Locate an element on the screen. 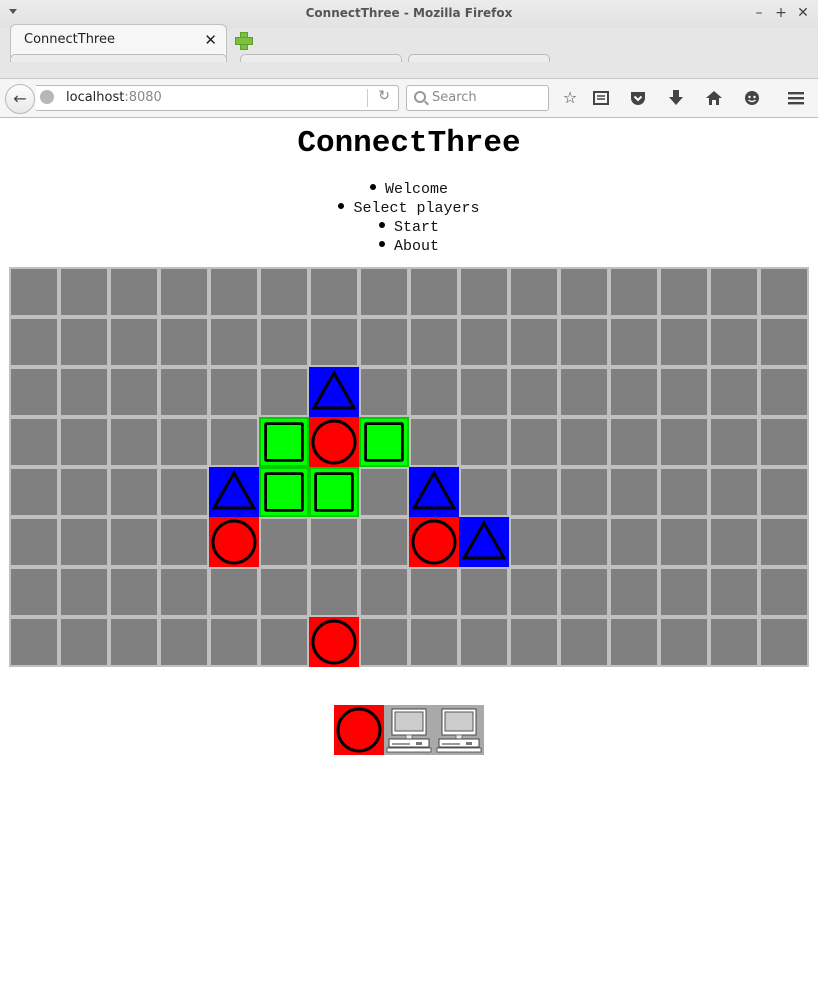 Image resolution: width=818 pixels, height=999 pixels. maximize-icon: + is located at coordinates (781, 13).